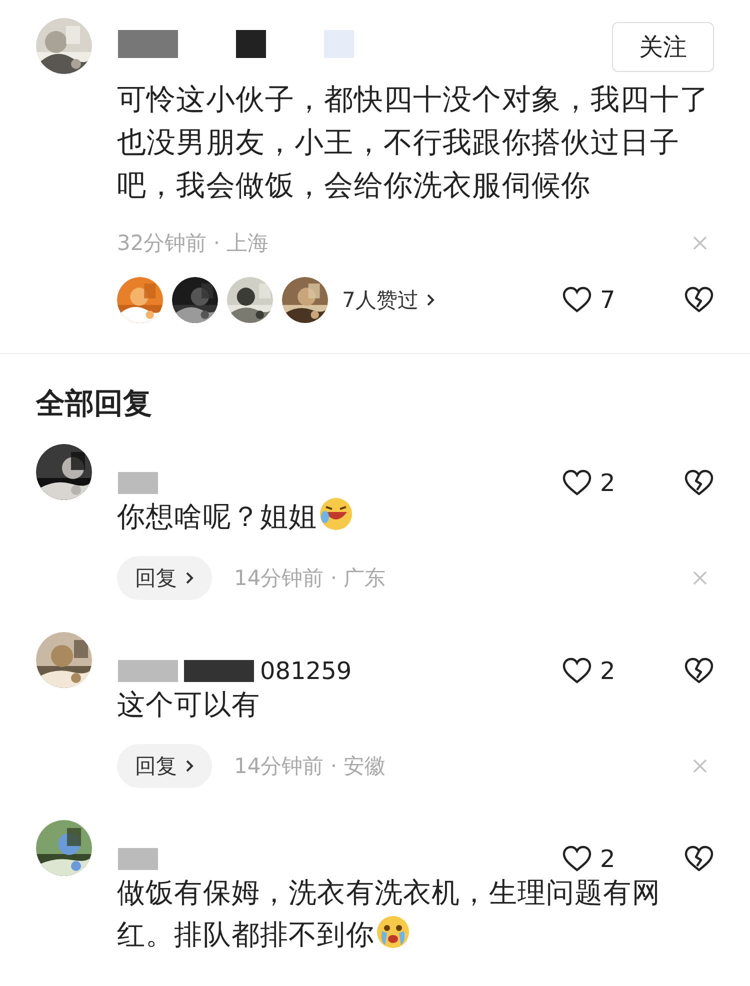 This screenshot has height=986, width=750. I want to click on laughing-emoji-icon, so click(336, 514).